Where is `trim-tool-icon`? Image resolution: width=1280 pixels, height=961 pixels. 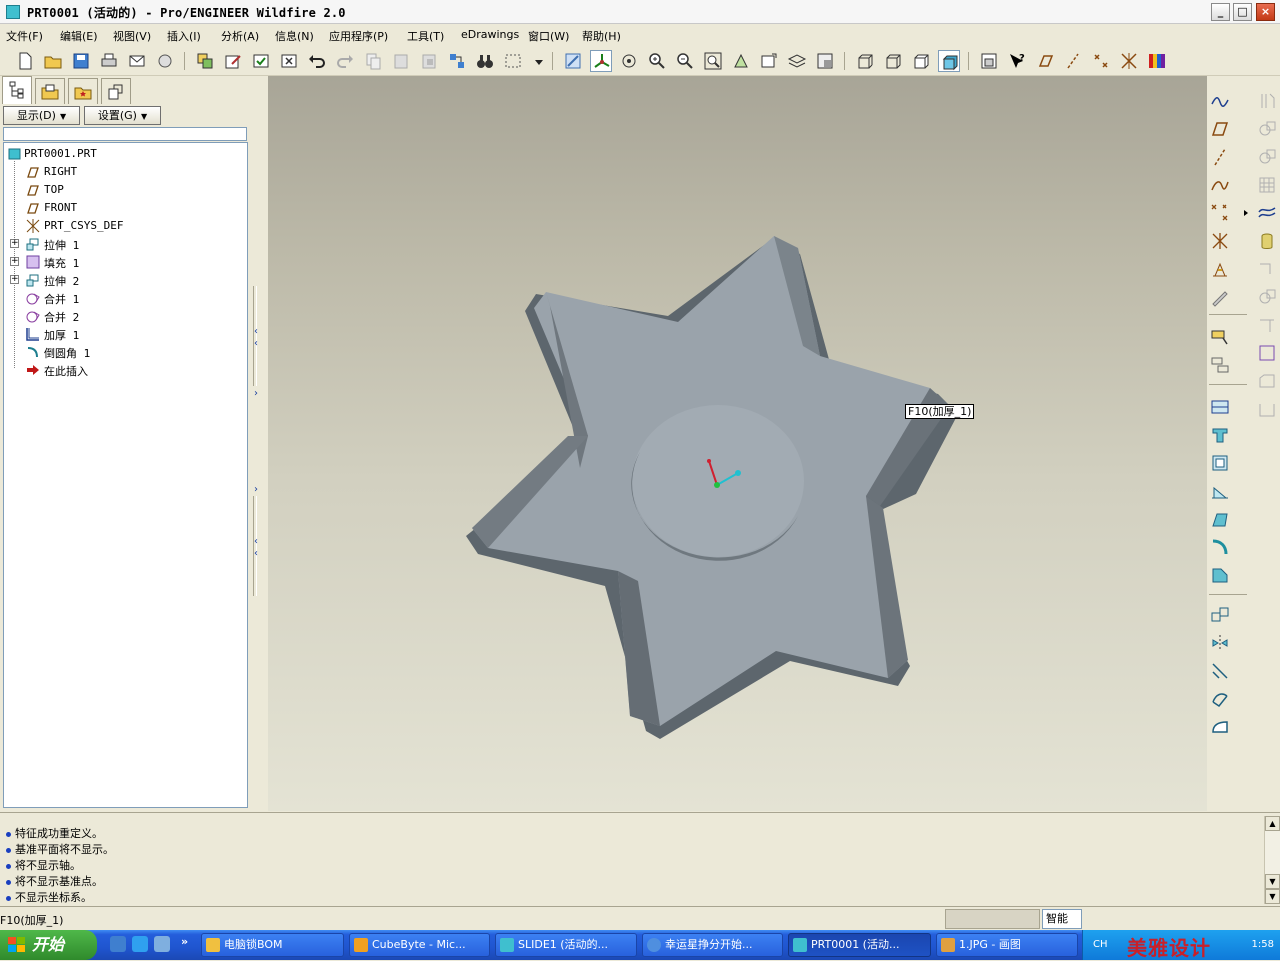
trim-tool-icon is located at coordinates (1220, 671).